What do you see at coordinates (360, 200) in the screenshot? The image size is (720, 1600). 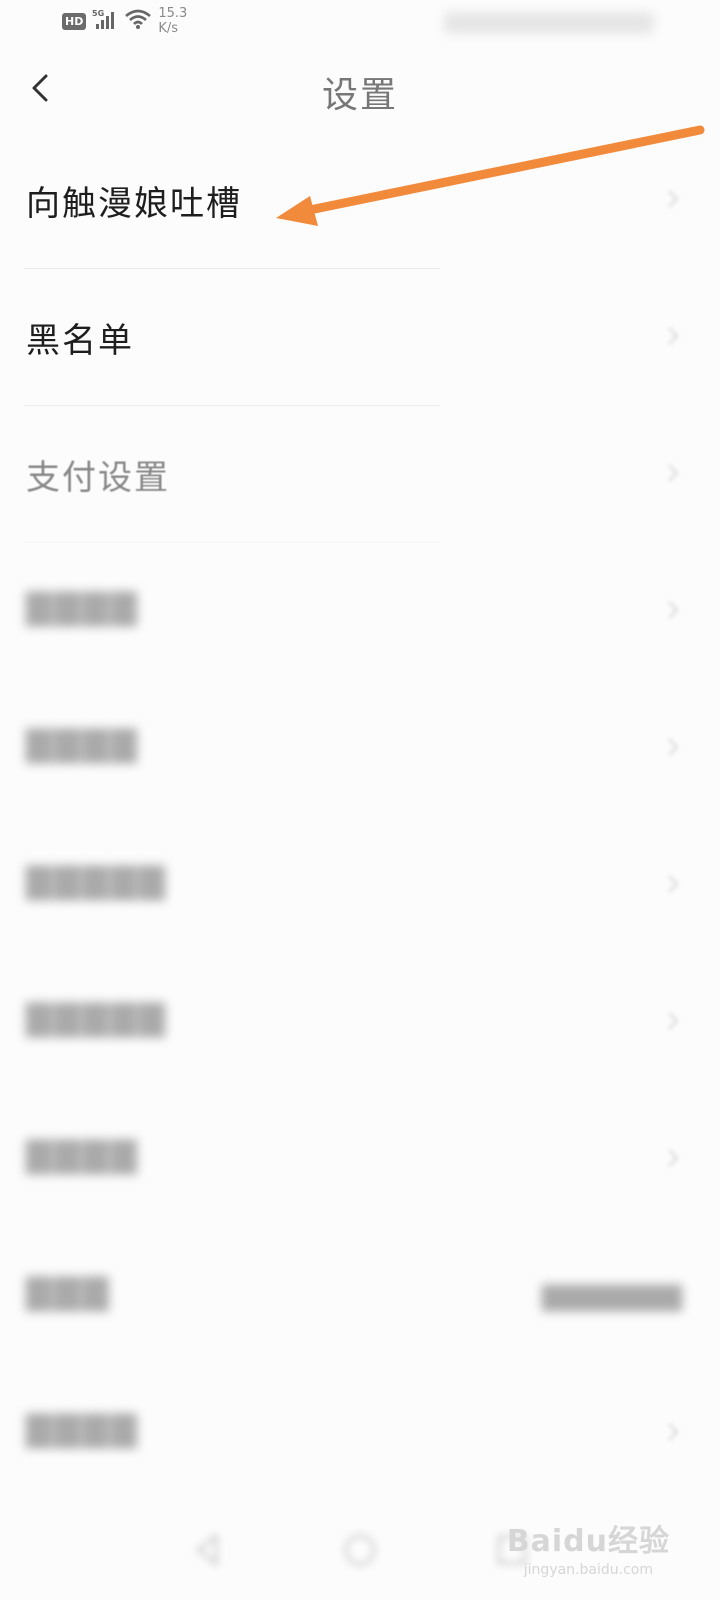 I see `settings-item-feedback: 向触漫娘吐槽` at bounding box center [360, 200].